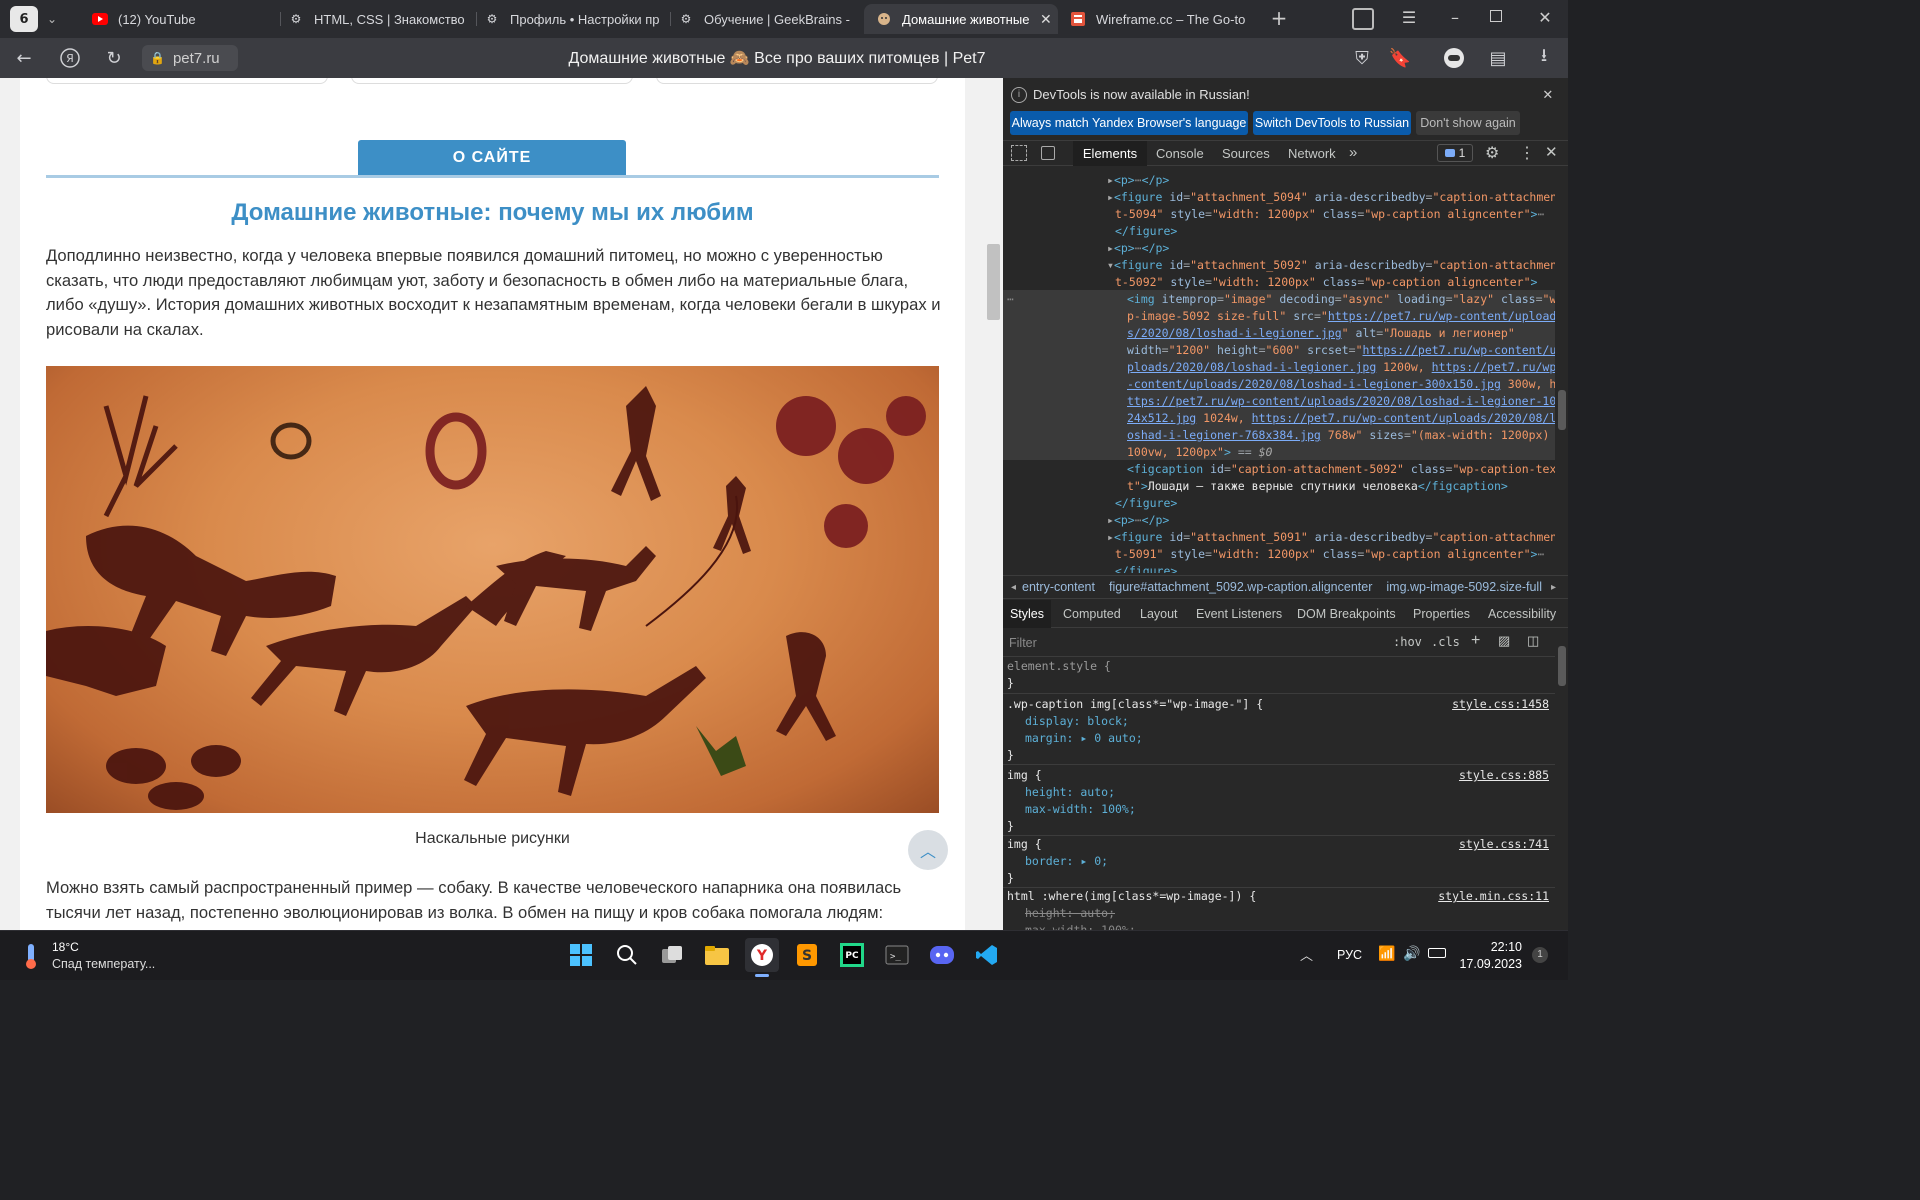 The height and width of the screenshot is (1200, 1920). What do you see at coordinates (1048, 153) in the screenshot?
I see `device-toolbar-icon` at bounding box center [1048, 153].